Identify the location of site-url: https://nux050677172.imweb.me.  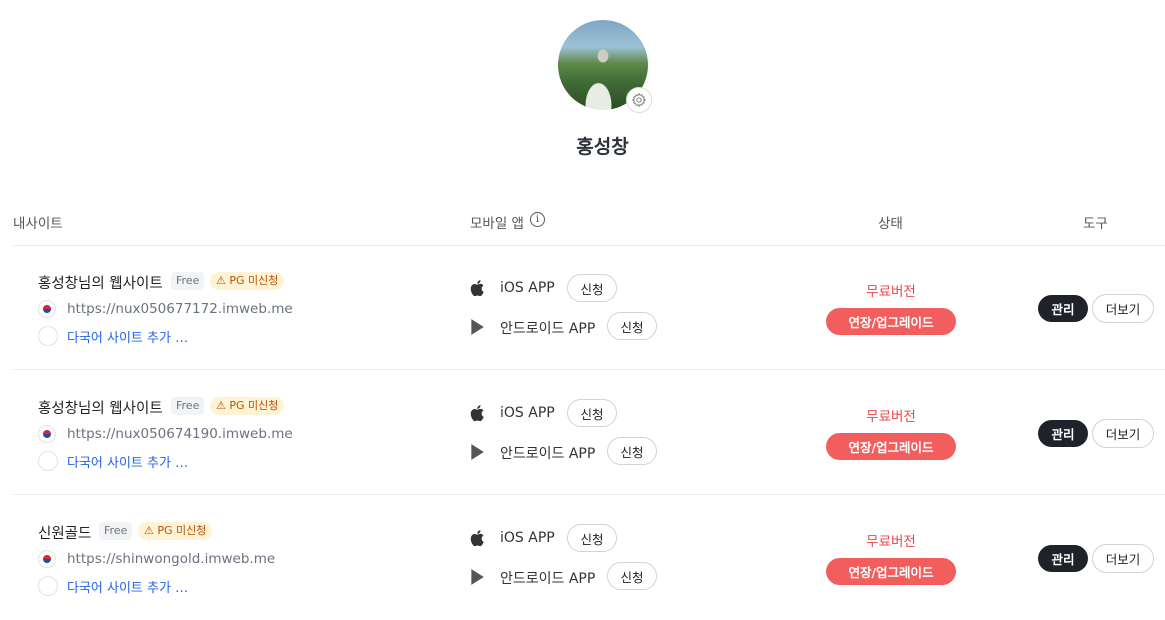
(180, 309).